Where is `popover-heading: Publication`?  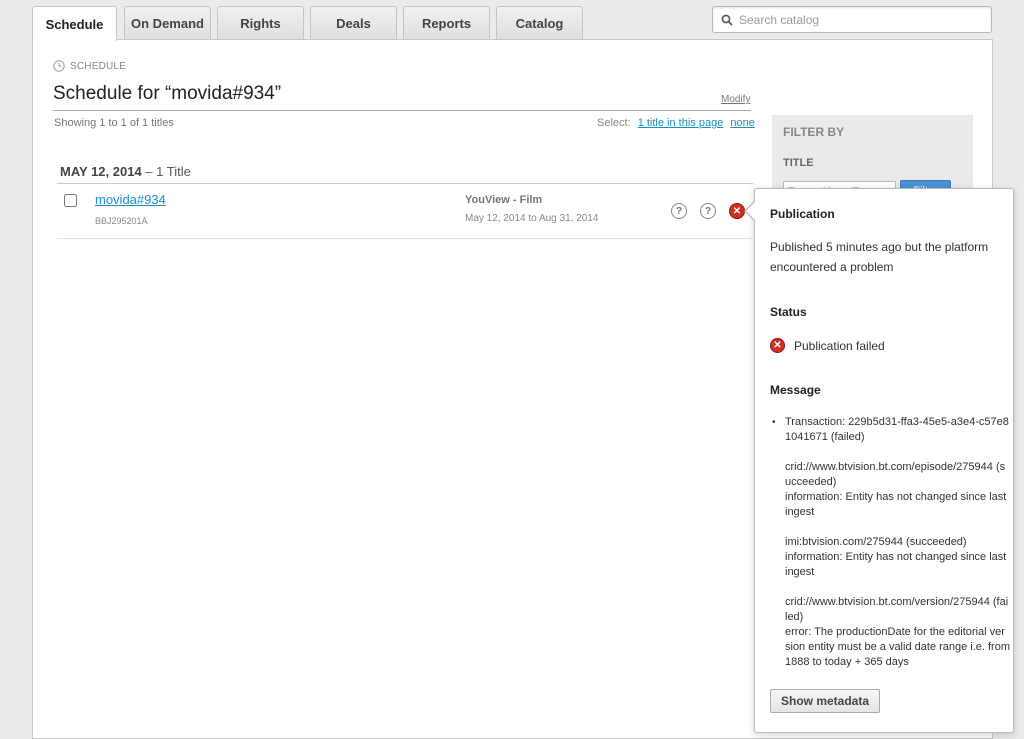 popover-heading: Publication is located at coordinates (802, 214).